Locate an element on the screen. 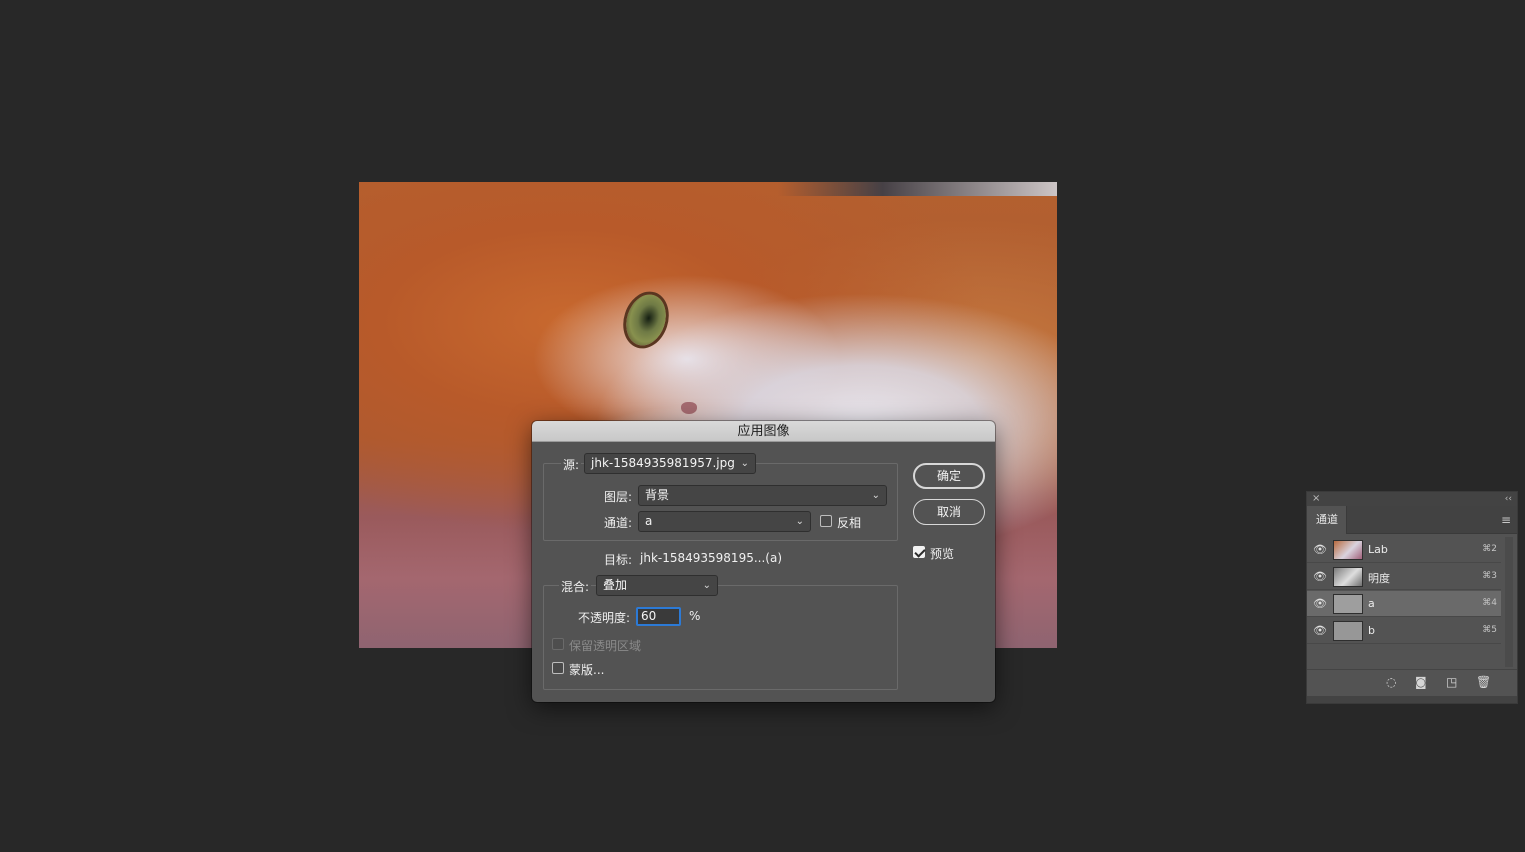  cat-eye is located at coordinates (646, 320).